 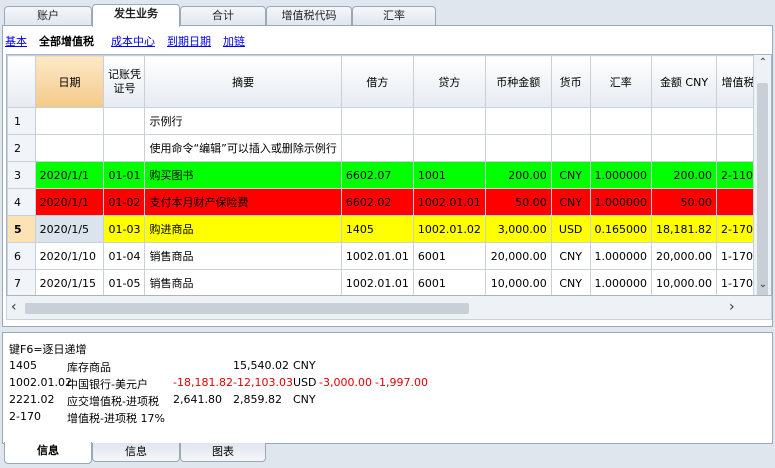 I want to click on view-links-link: 加链, so click(x=234, y=41).